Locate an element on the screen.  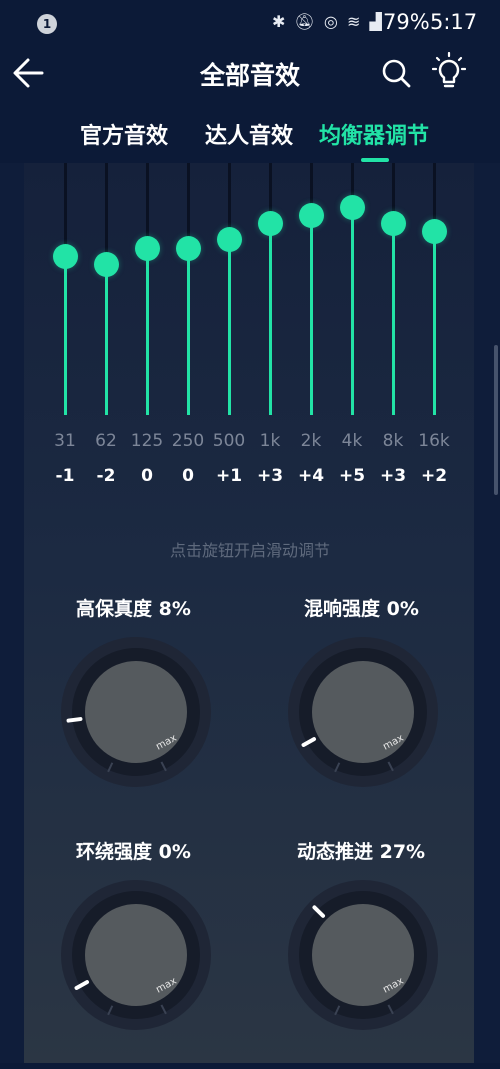
dial-label-fidelity: 高保真度 8% is located at coordinates (133, 609).